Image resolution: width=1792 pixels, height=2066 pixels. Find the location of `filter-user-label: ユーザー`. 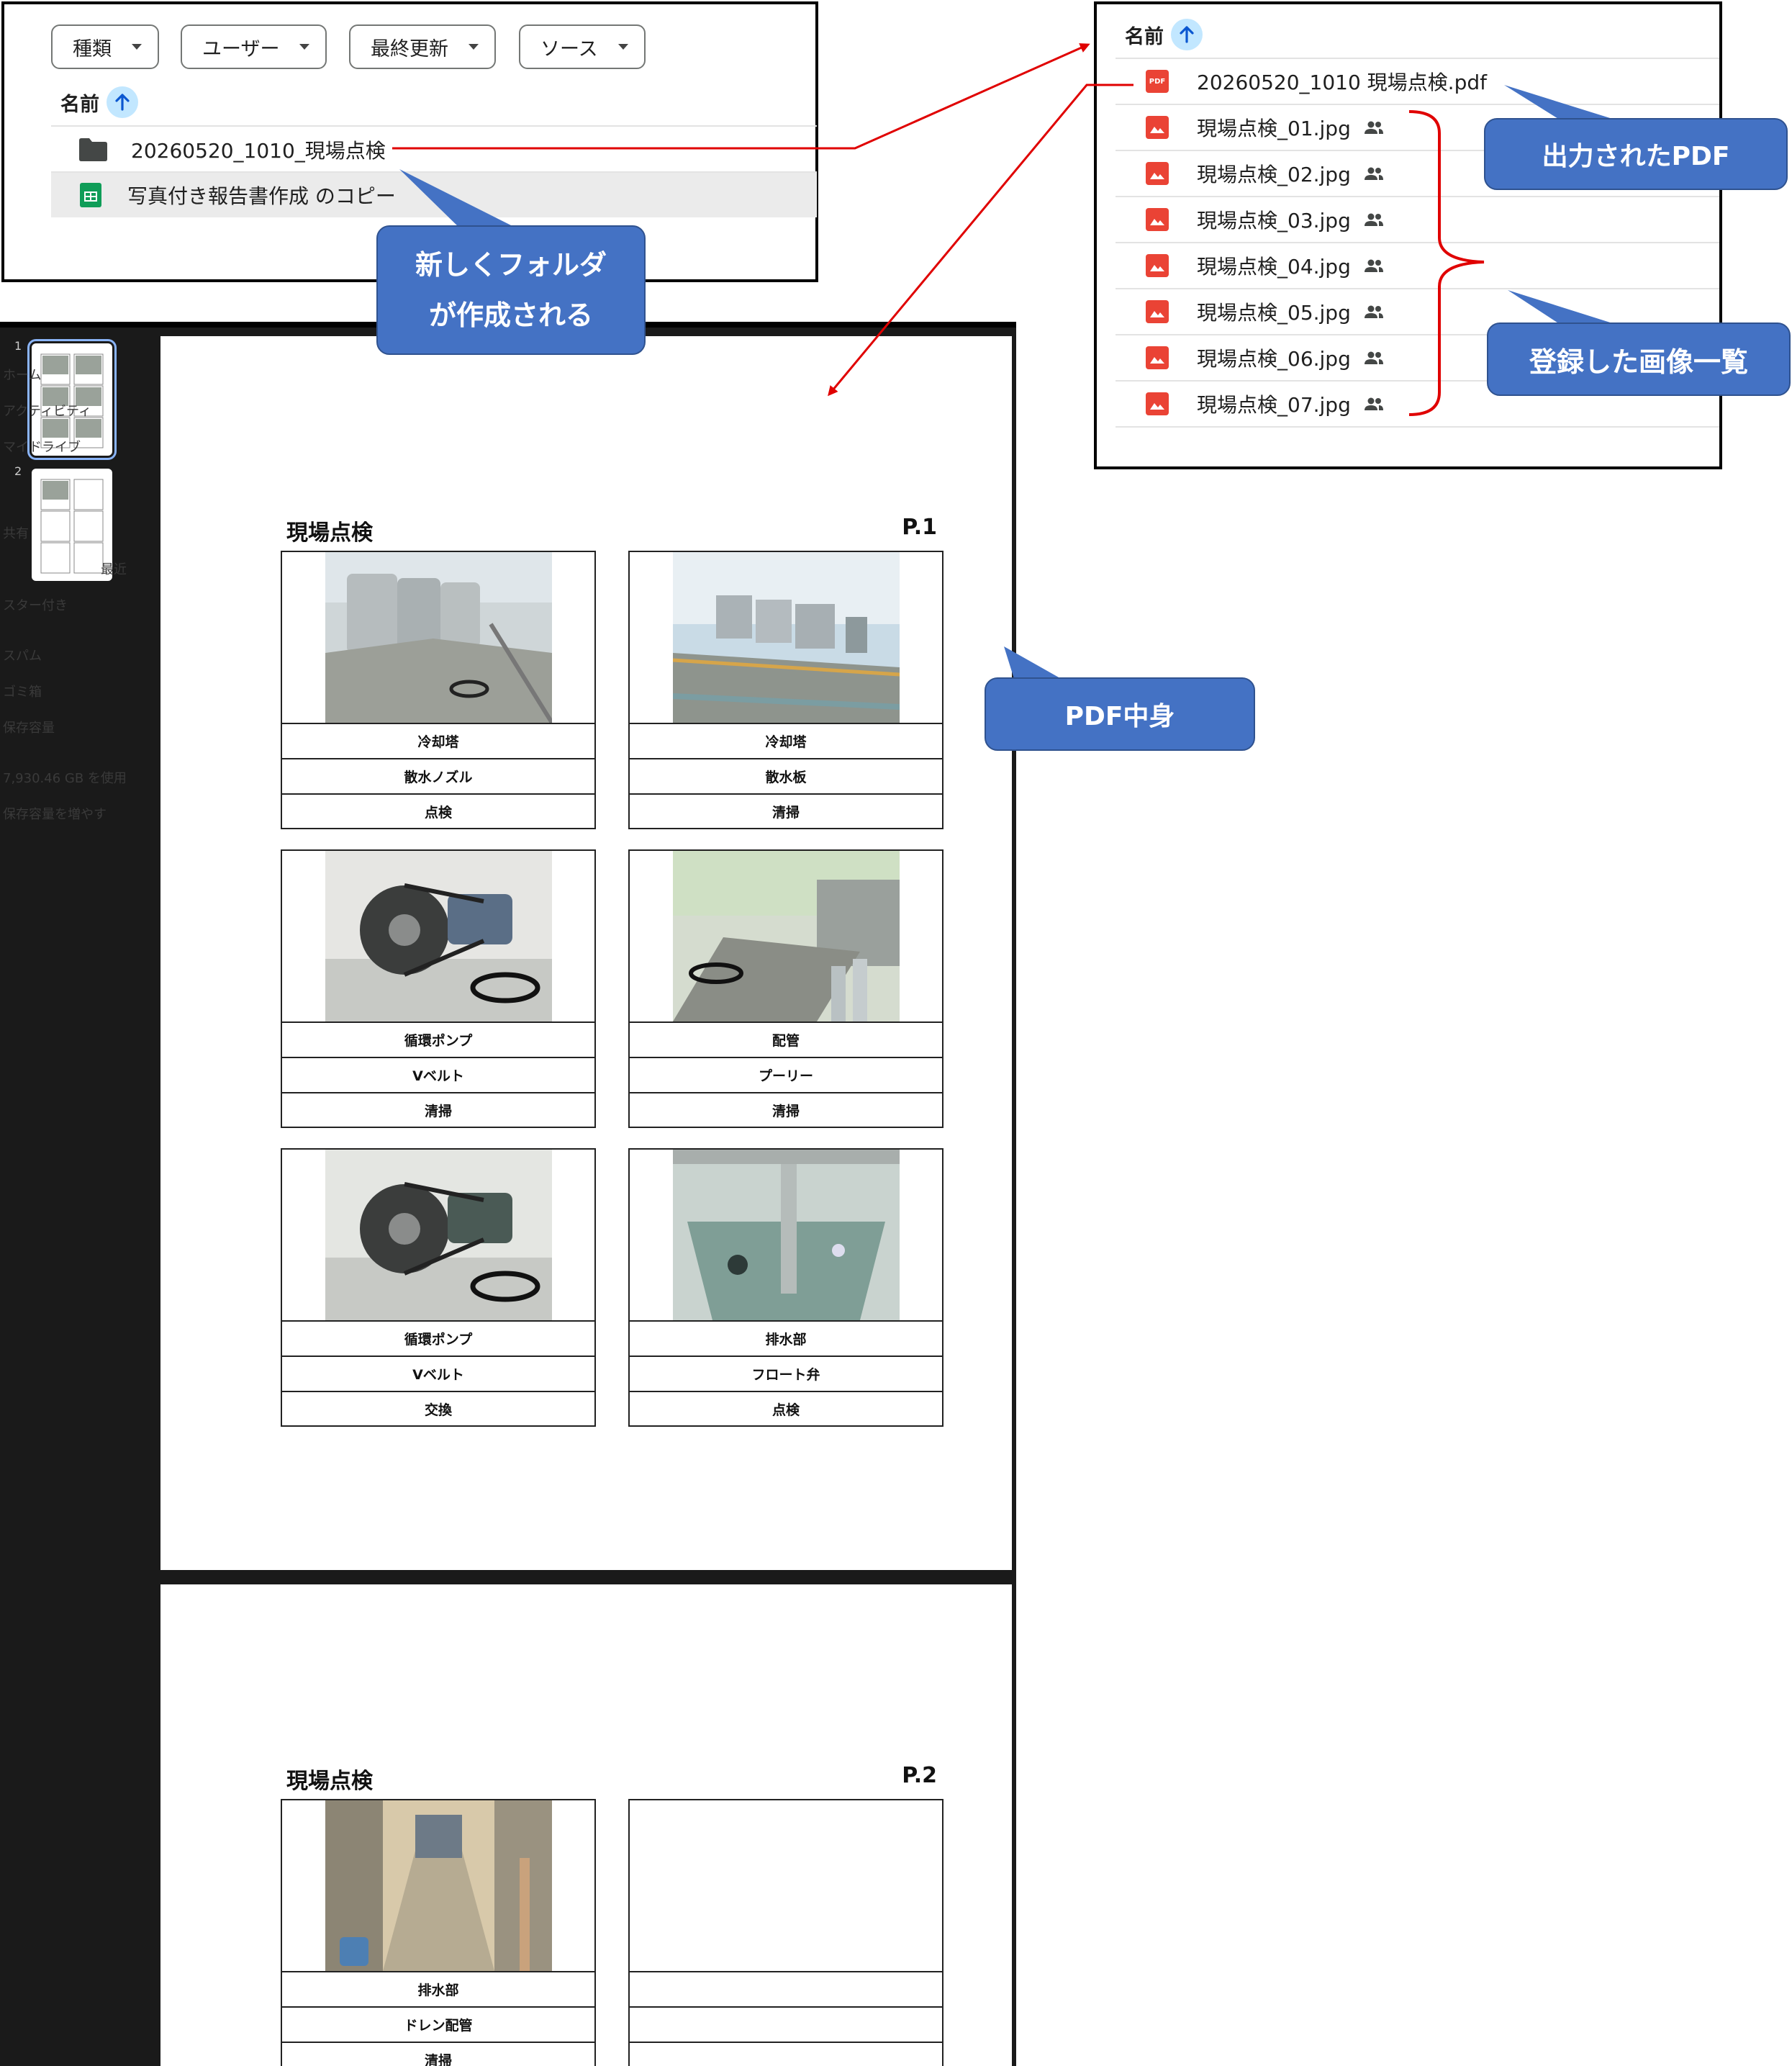

filter-user-label: ユーザー is located at coordinates (241, 48).